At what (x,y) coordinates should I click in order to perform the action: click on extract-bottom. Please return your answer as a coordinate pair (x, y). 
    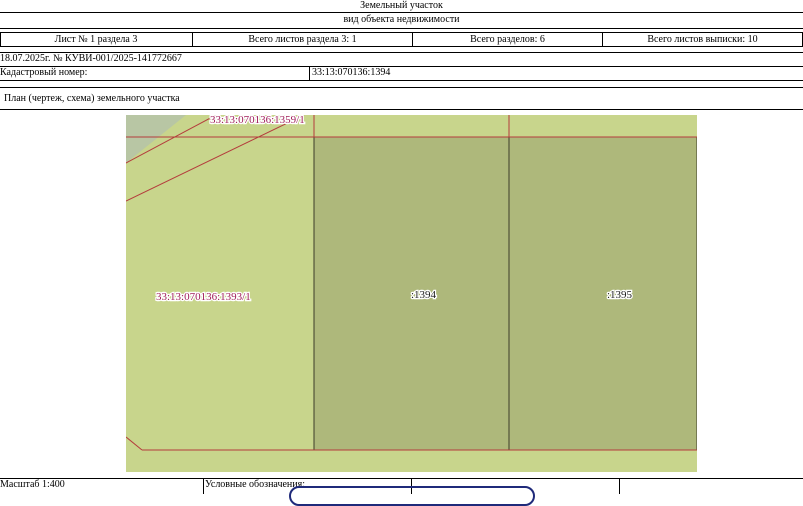
    Looking at the image, I should click on (401, 80).